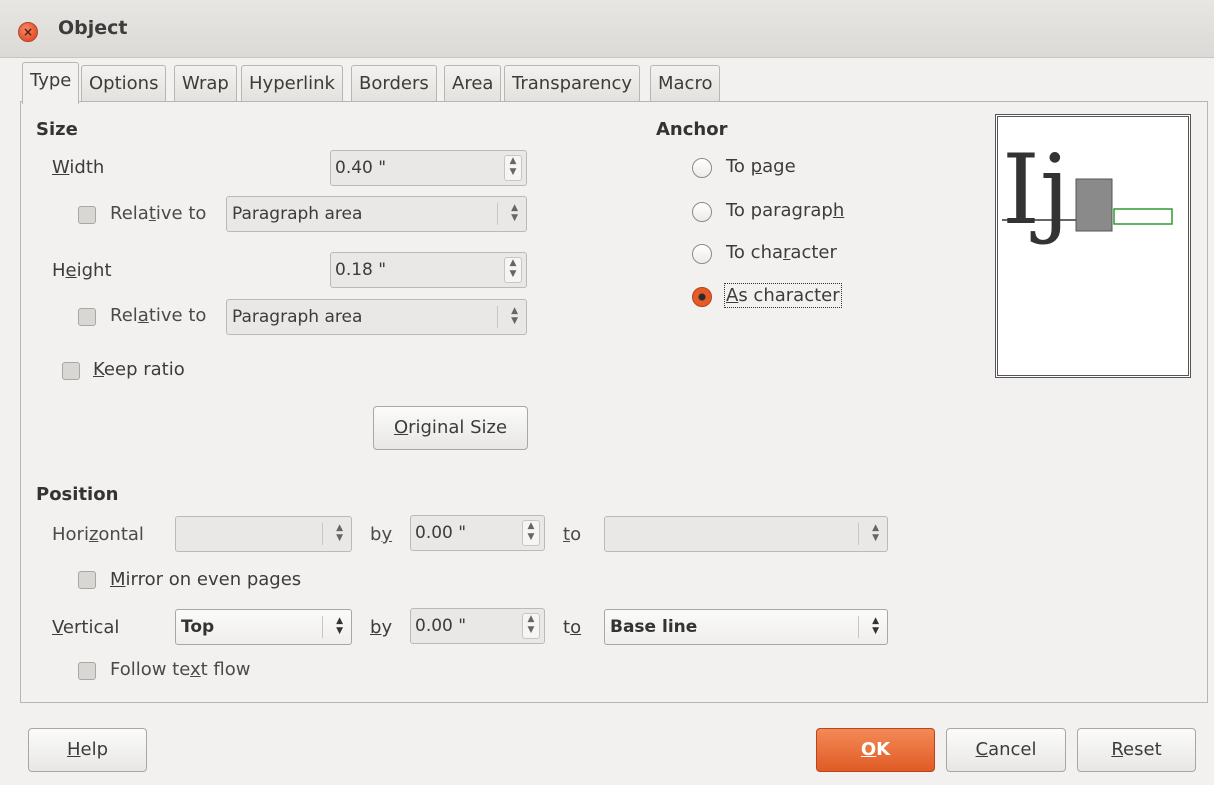 The image size is (1214, 785). What do you see at coordinates (381, 534) in the screenshot?
I see `horizontal-by-label: by` at bounding box center [381, 534].